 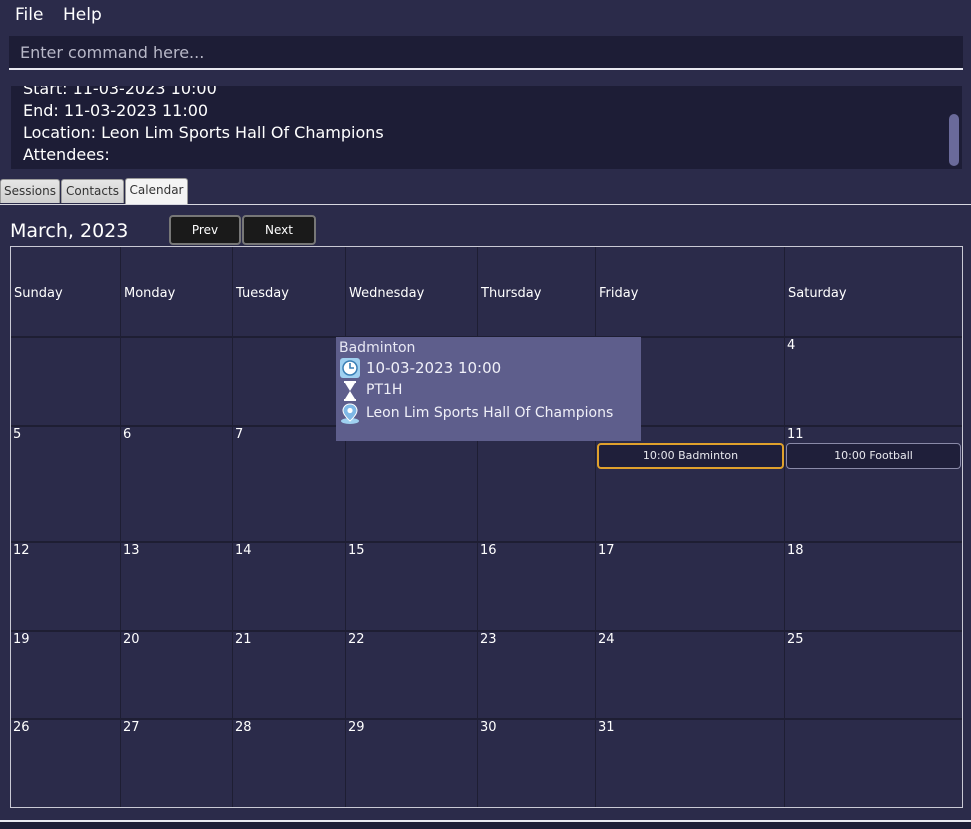 I want to click on day-number: 13, so click(x=131, y=550).